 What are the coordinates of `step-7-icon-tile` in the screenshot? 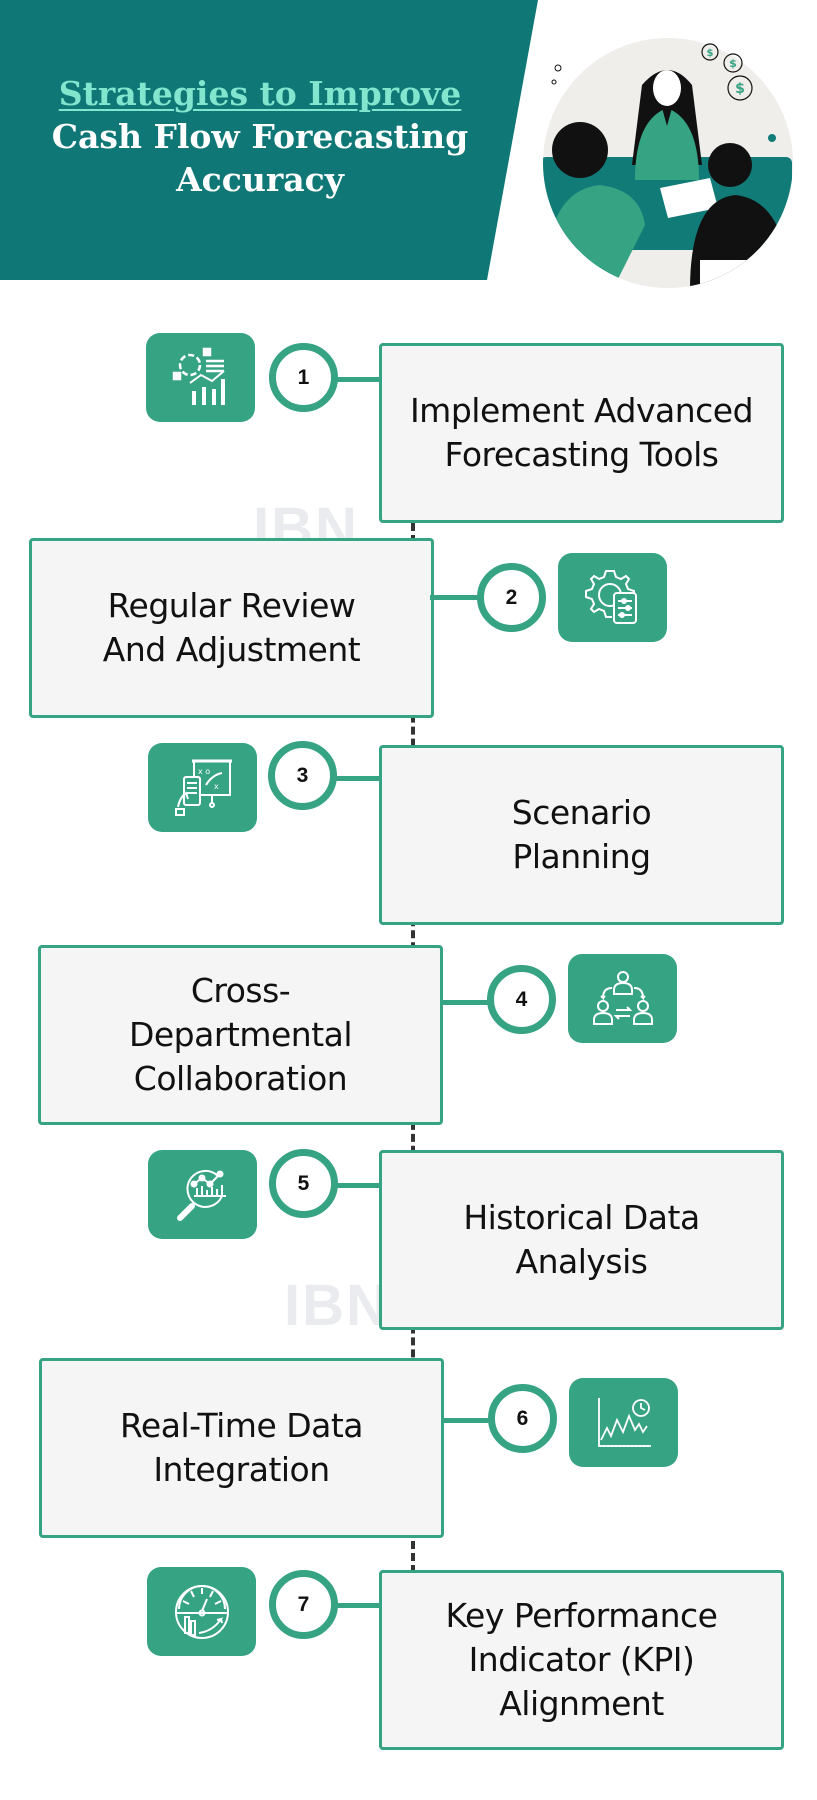 It's located at (201, 1611).